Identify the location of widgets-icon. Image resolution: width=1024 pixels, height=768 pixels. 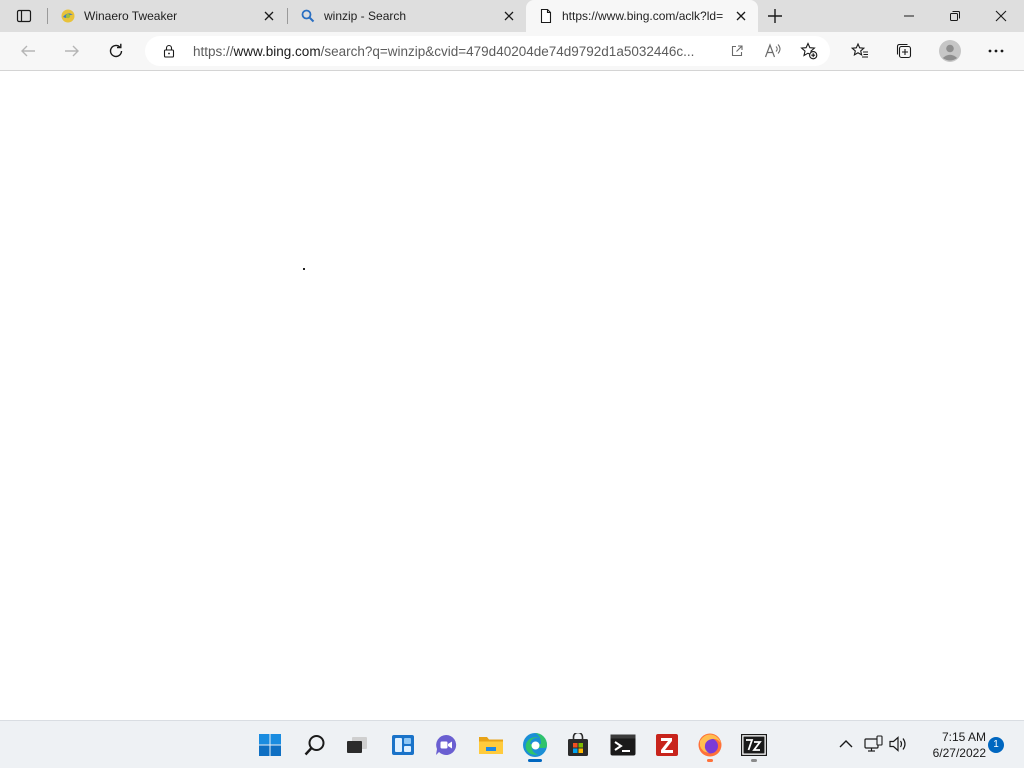
(403, 745).